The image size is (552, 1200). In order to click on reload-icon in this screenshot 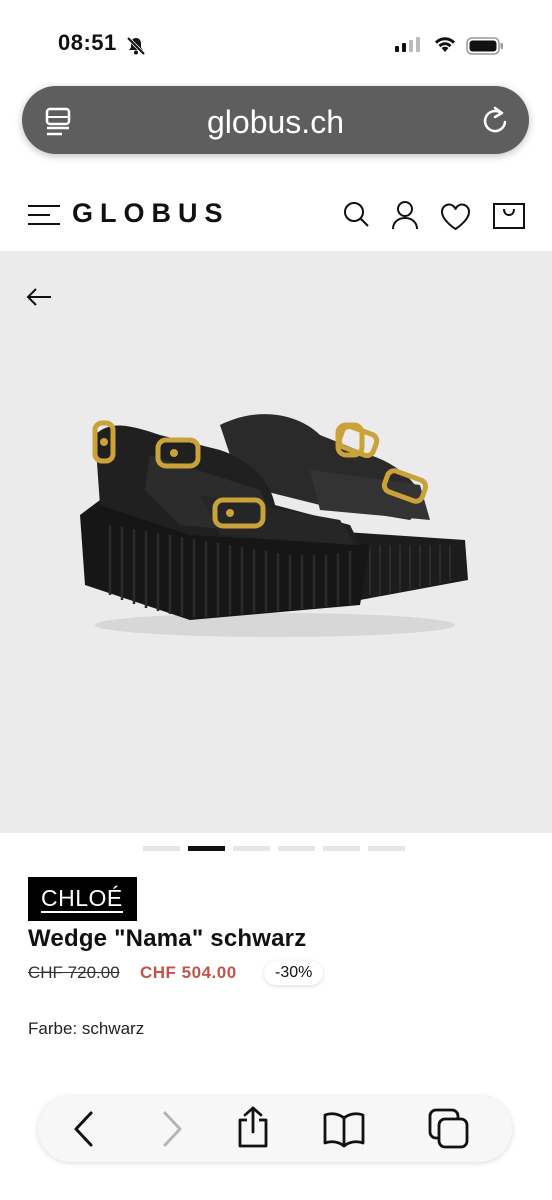, I will do `click(496, 120)`.